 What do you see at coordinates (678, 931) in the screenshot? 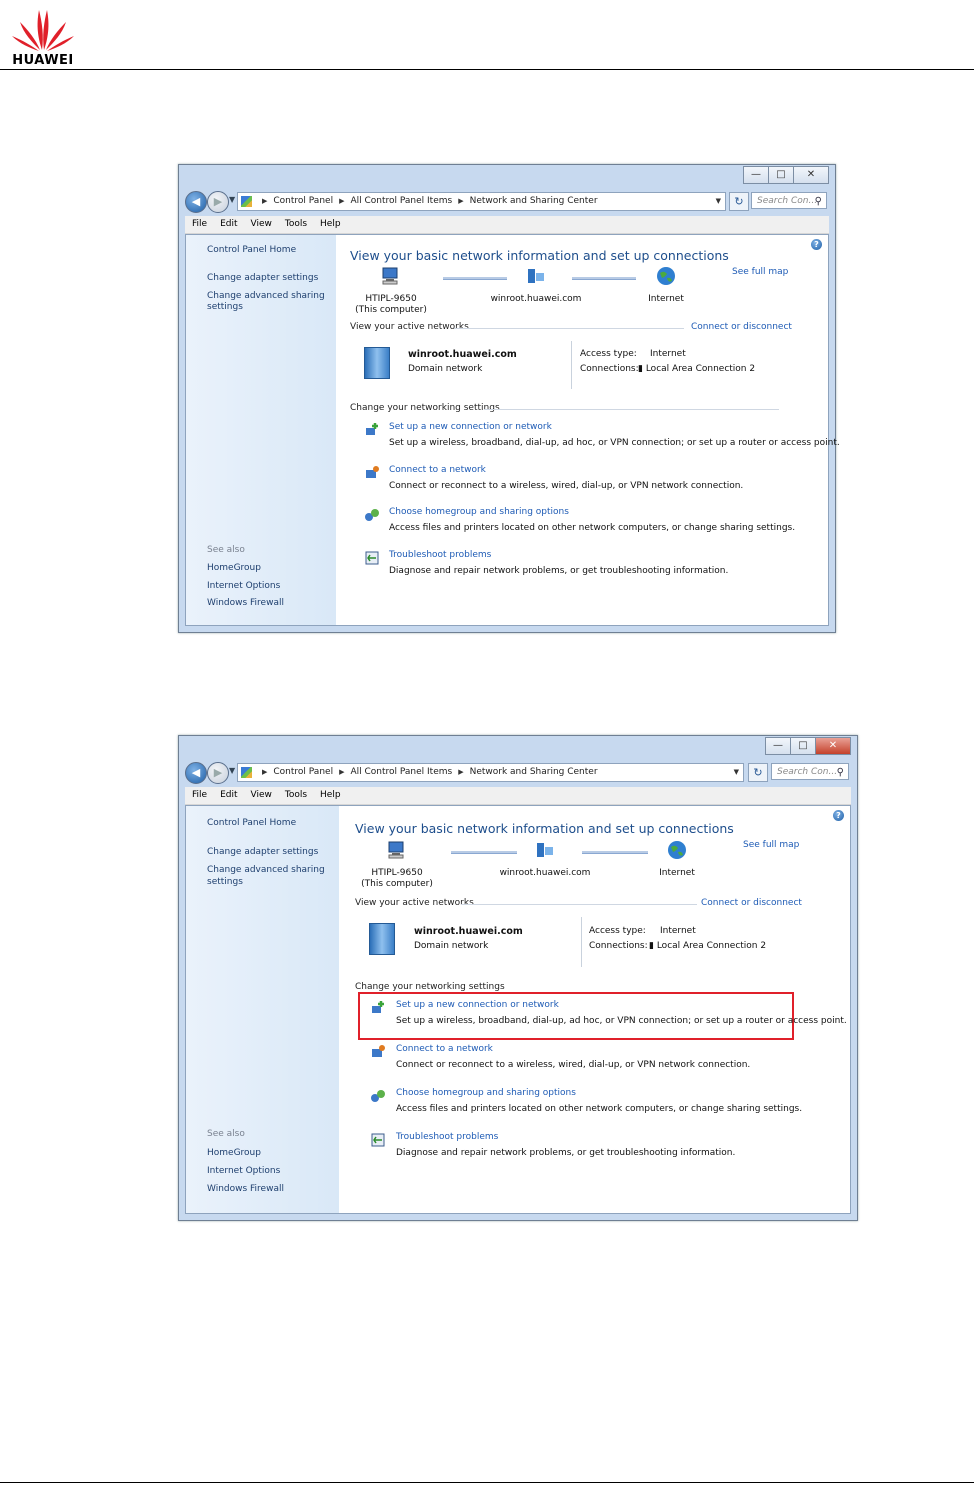
I see `access-type-value: Internet` at bounding box center [678, 931].